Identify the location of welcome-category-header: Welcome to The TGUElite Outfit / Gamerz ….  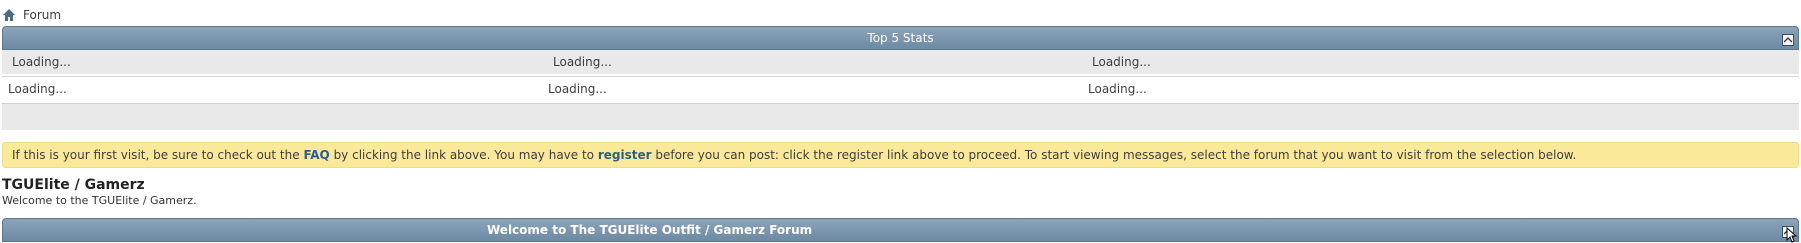
(900, 230).